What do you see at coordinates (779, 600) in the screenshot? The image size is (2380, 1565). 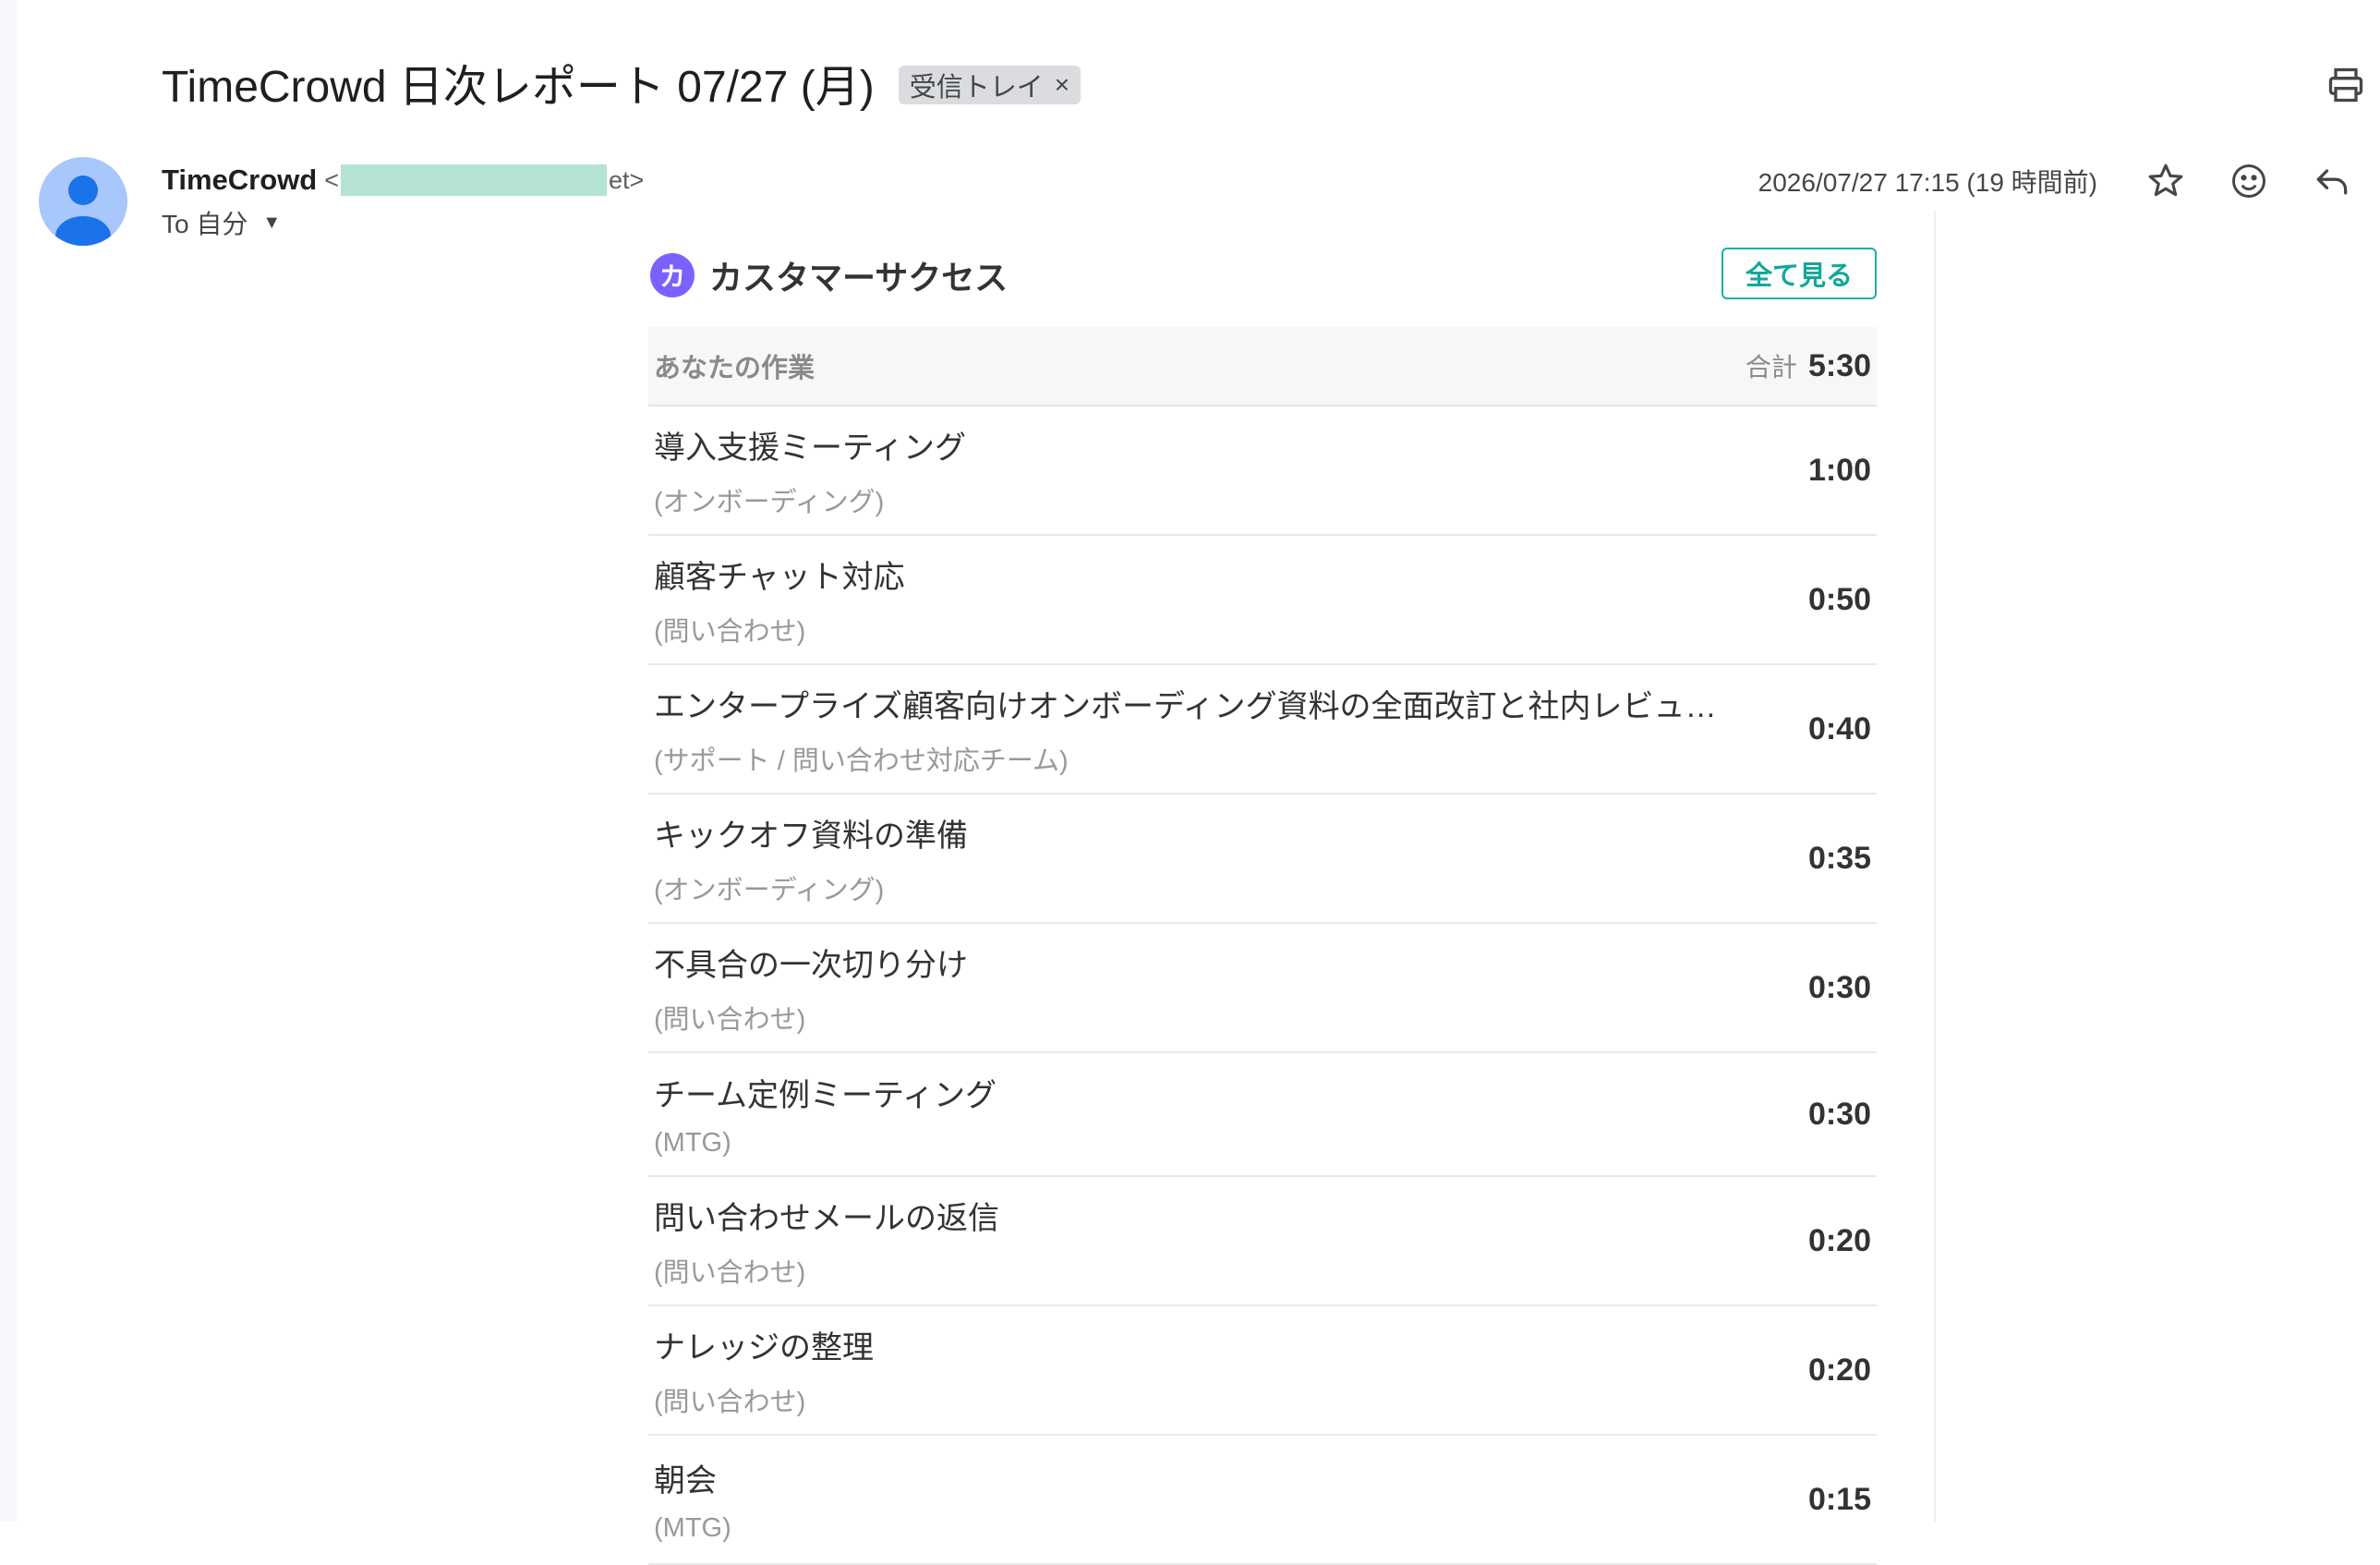 I see `task-text: 顧客チャット対応 (問い合わせ)` at bounding box center [779, 600].